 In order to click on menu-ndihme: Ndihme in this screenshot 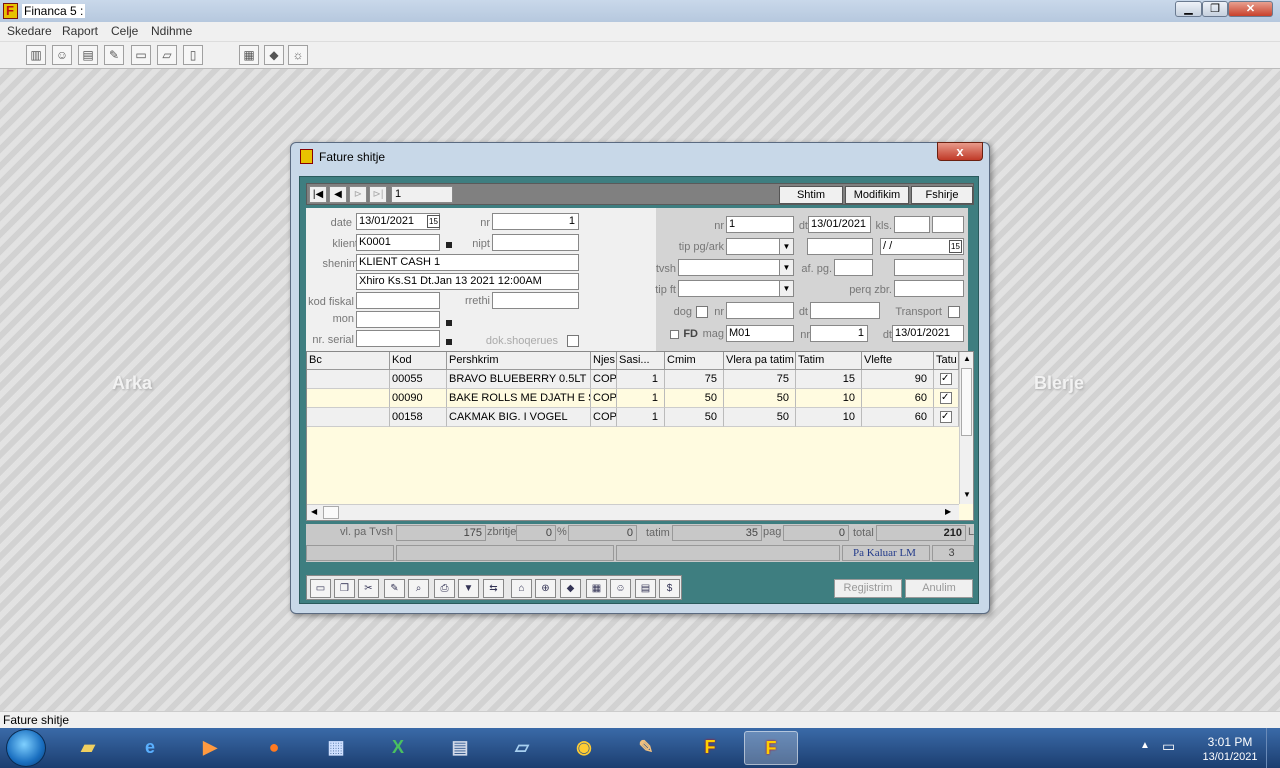, I will do `click(171, 31)`.